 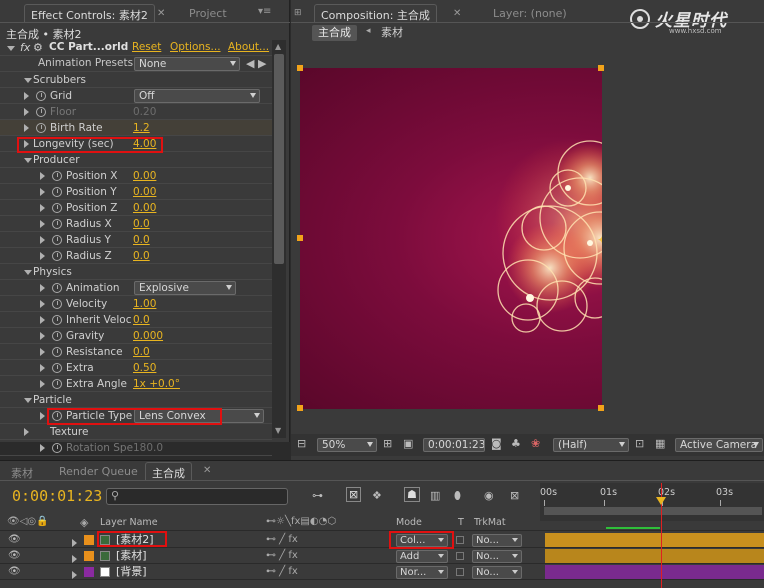 I want to click on close-icon: ✕, so click(x=161, y=13).